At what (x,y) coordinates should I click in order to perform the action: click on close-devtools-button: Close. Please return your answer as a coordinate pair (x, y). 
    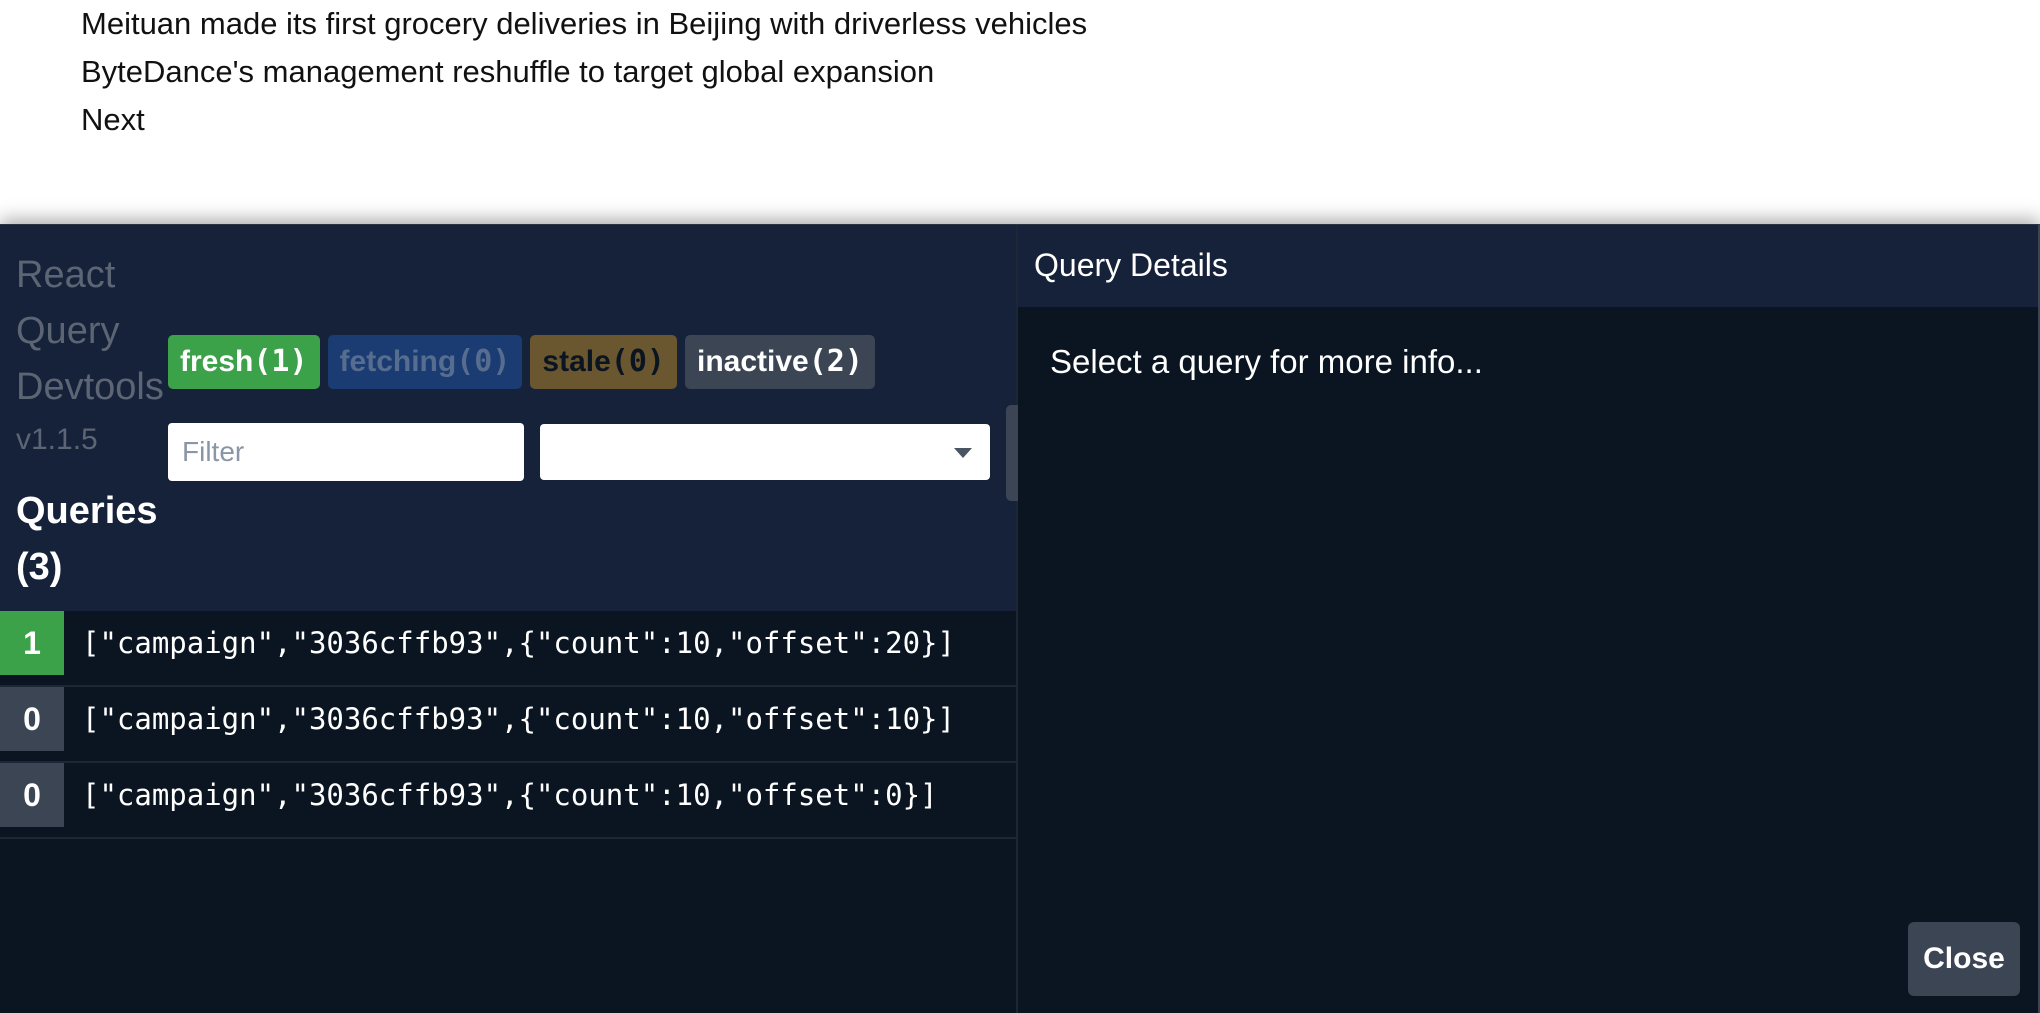
    Looking at the image, I should click on (1964, 959).